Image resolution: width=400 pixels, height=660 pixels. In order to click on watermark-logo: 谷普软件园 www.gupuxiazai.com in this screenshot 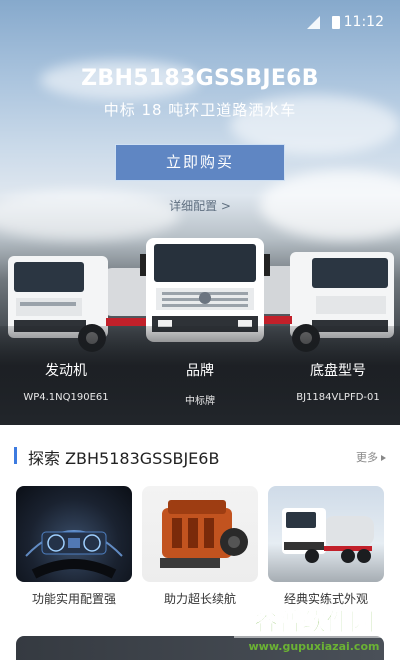, I will do `click(314, 628)`.